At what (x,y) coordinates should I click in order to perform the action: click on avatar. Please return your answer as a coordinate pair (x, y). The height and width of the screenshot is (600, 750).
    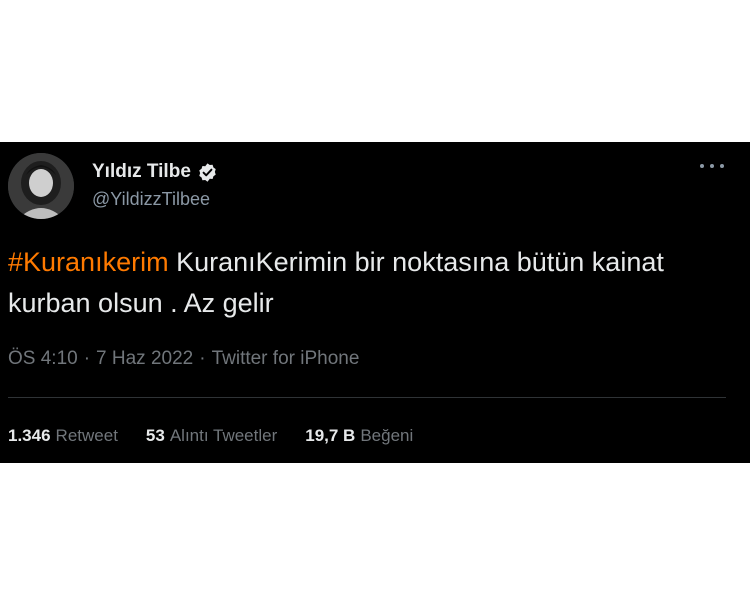
    Looking at the image, I should click on (41, 186).